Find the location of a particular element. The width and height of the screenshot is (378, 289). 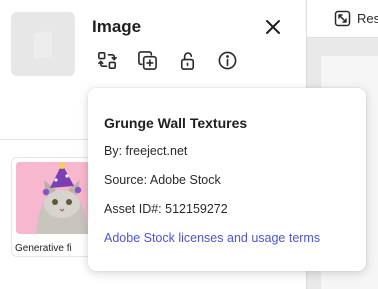

result-label: Generative fi is located at coordinates (43, 248).